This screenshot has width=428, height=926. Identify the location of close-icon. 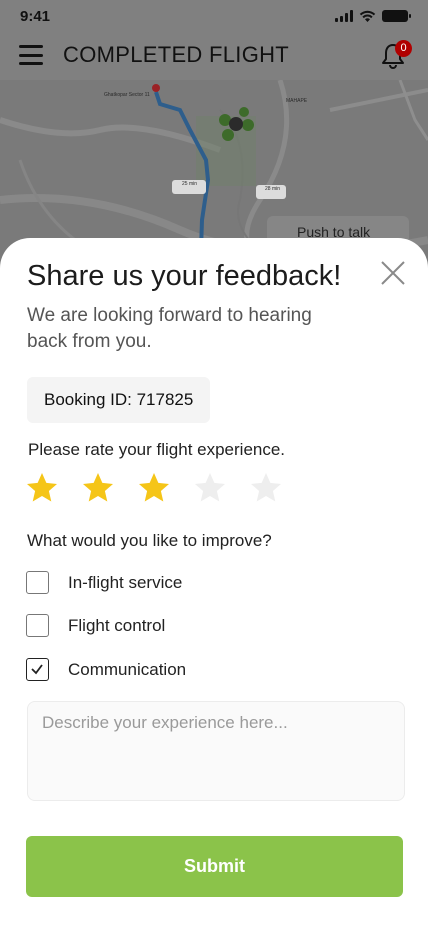
(393, 273).